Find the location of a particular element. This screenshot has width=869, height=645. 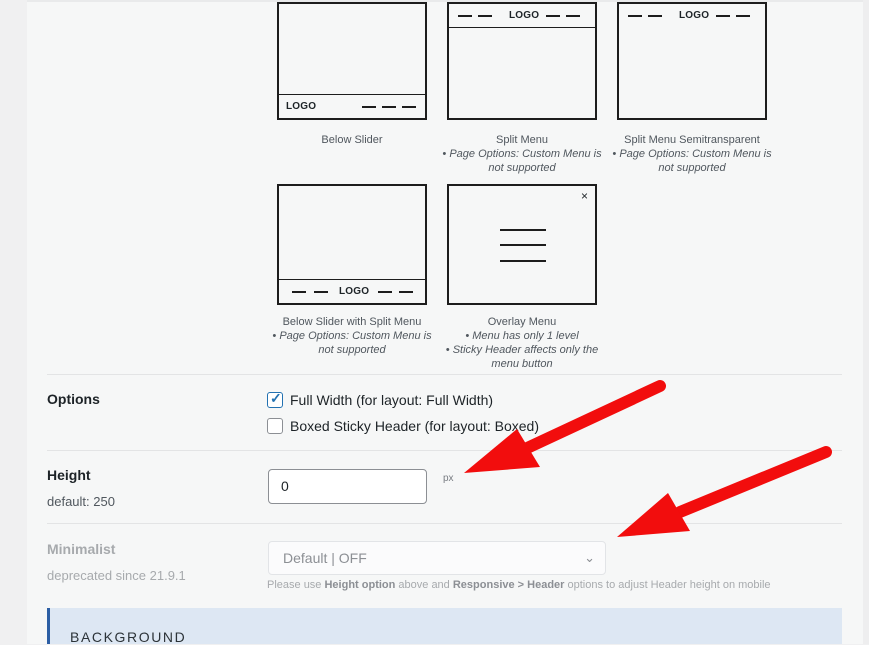

annotation-arrows is located at coordinates (648, 458).